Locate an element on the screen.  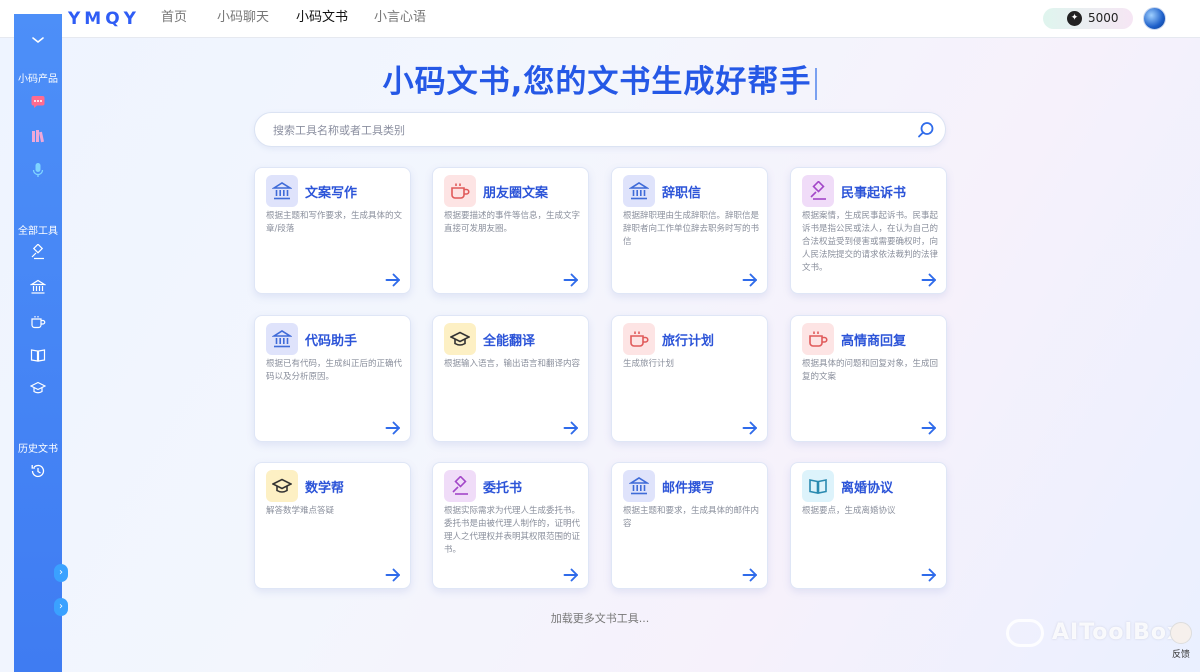
tool-card: 邮件撰写 根据主题和要求，生成具体的邮件内容 is located at coordinates (689, 525).